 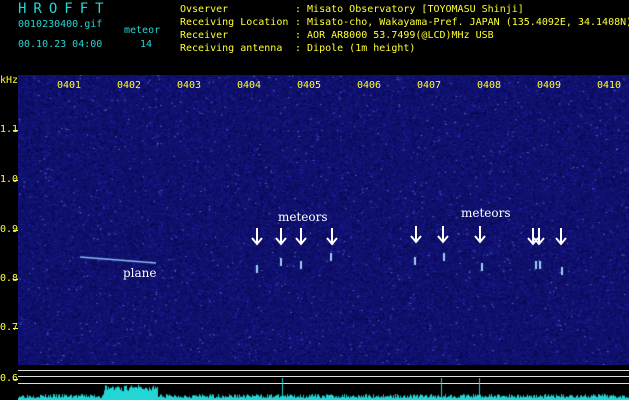 I want to click on time-label-0410: 0410, so click(x=609, y=85).